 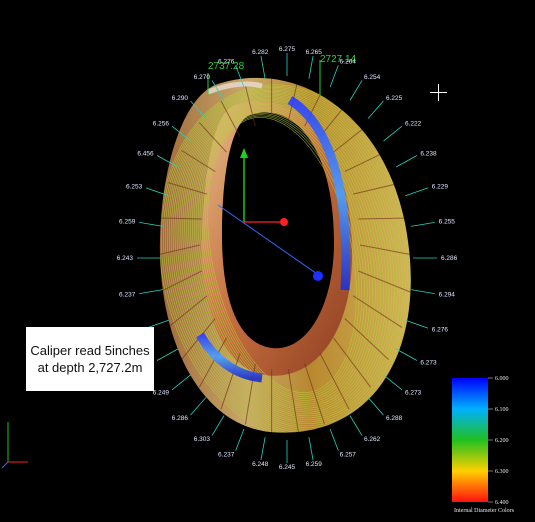 What do you see at coordinates (394, 98) in the screenshot?
I see `radius-label: 6.225` at bounding box center [394, 98].